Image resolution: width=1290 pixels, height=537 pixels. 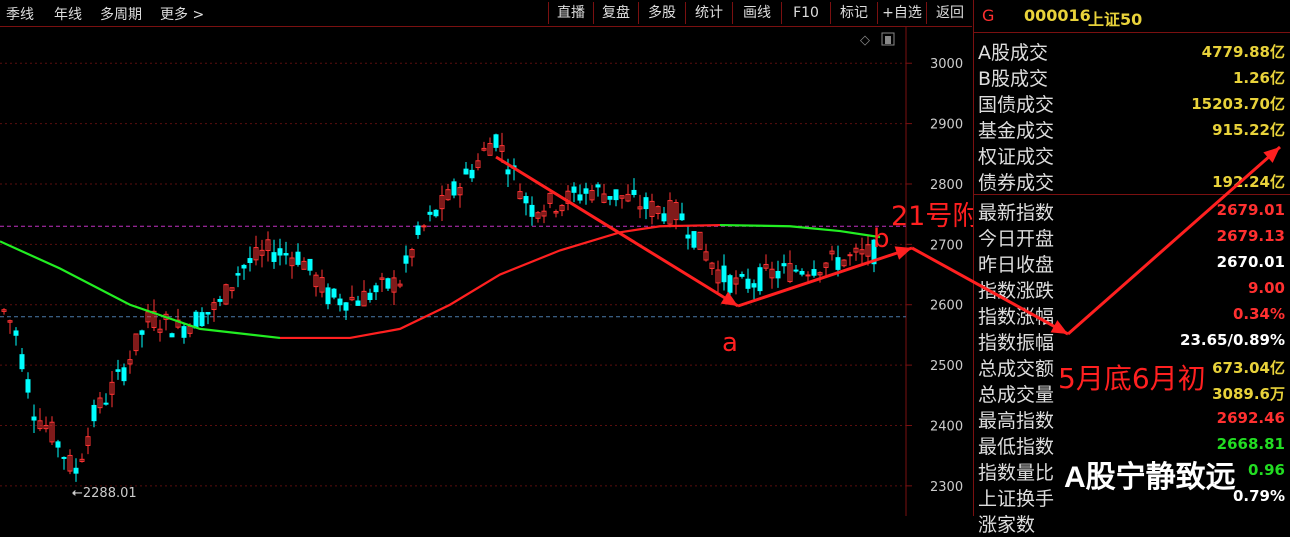 What do you see at coordinates (1016, 183) in the screenshot?
I see `turnover-label: 债券成交` at bounding box center [1016, 183].